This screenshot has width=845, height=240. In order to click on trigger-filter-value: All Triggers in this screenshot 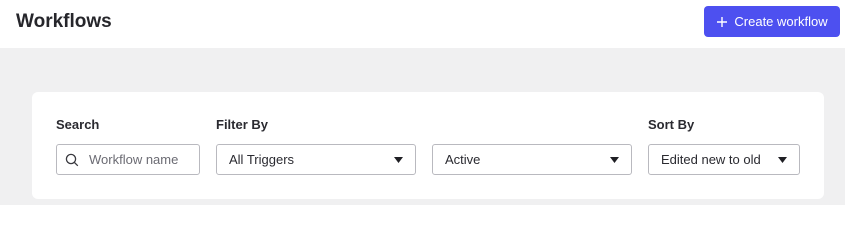, I will do `click(262, 159)`.